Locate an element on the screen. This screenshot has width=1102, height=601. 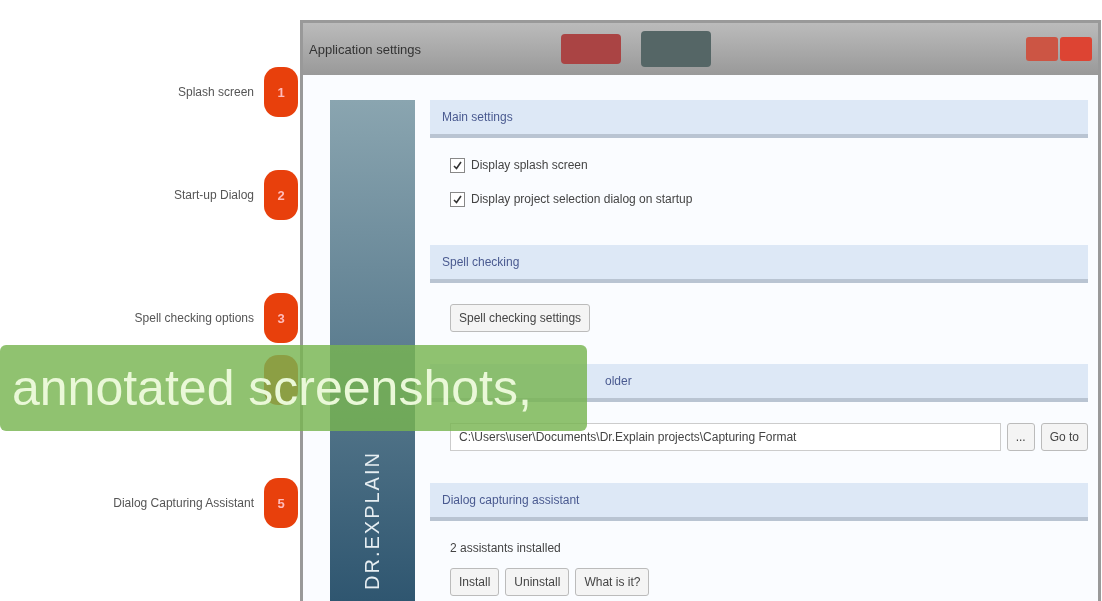
number-badge: 3 is located at coordinates (281, 318).